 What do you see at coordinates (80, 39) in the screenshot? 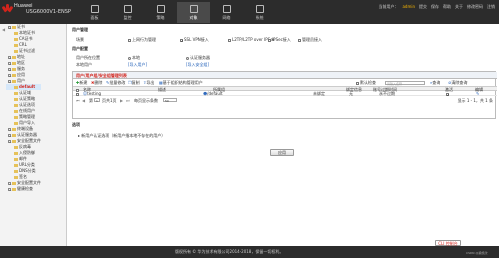
I see `scenario-label: 场景` at bounding box center [80, 39].